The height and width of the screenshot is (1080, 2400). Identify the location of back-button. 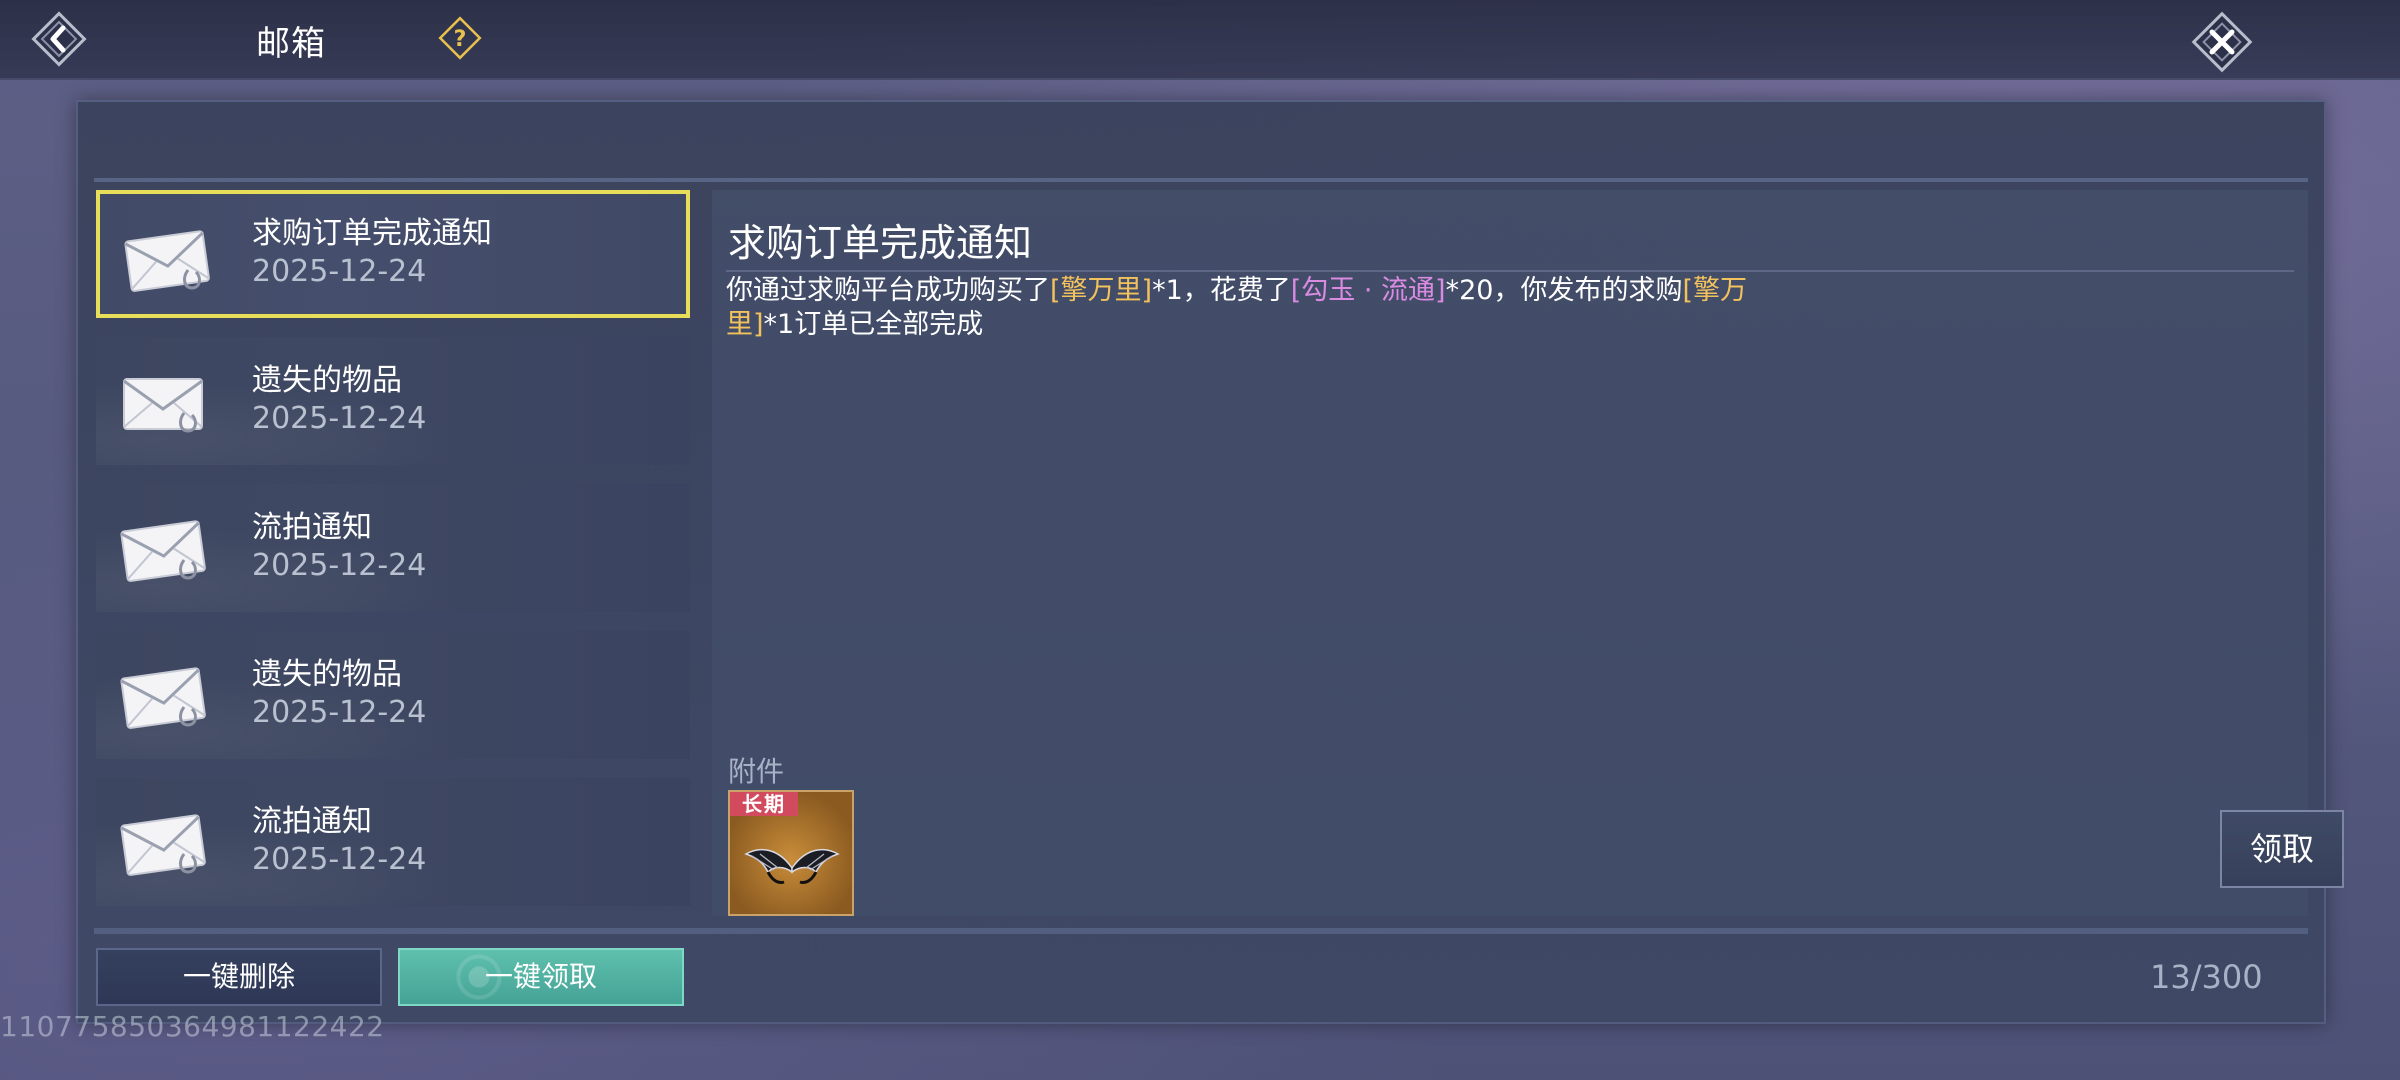
(59, 39).